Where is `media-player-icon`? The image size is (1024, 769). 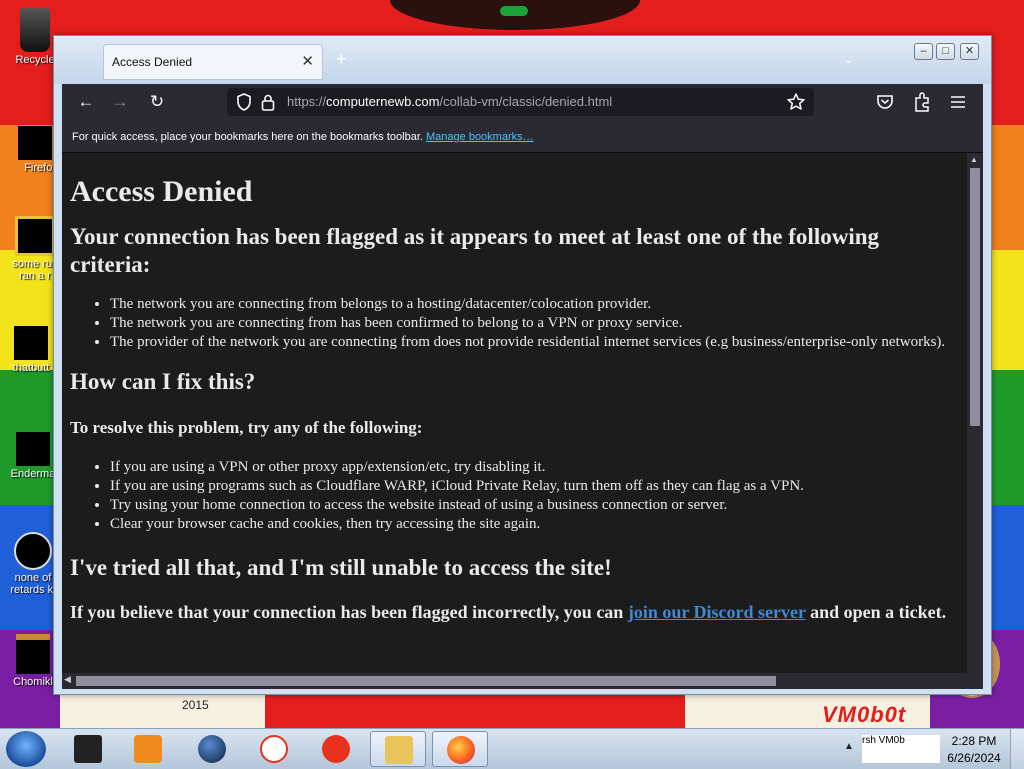
media-player-icon is located at coordinates (148, 749).